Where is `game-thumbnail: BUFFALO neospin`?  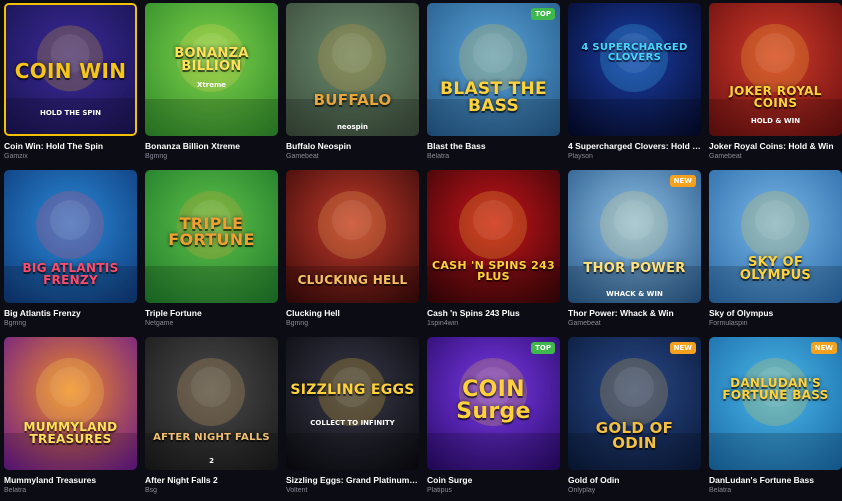
game-thumbnail: BUFFALO neospin is located at coordinates (352, 69).